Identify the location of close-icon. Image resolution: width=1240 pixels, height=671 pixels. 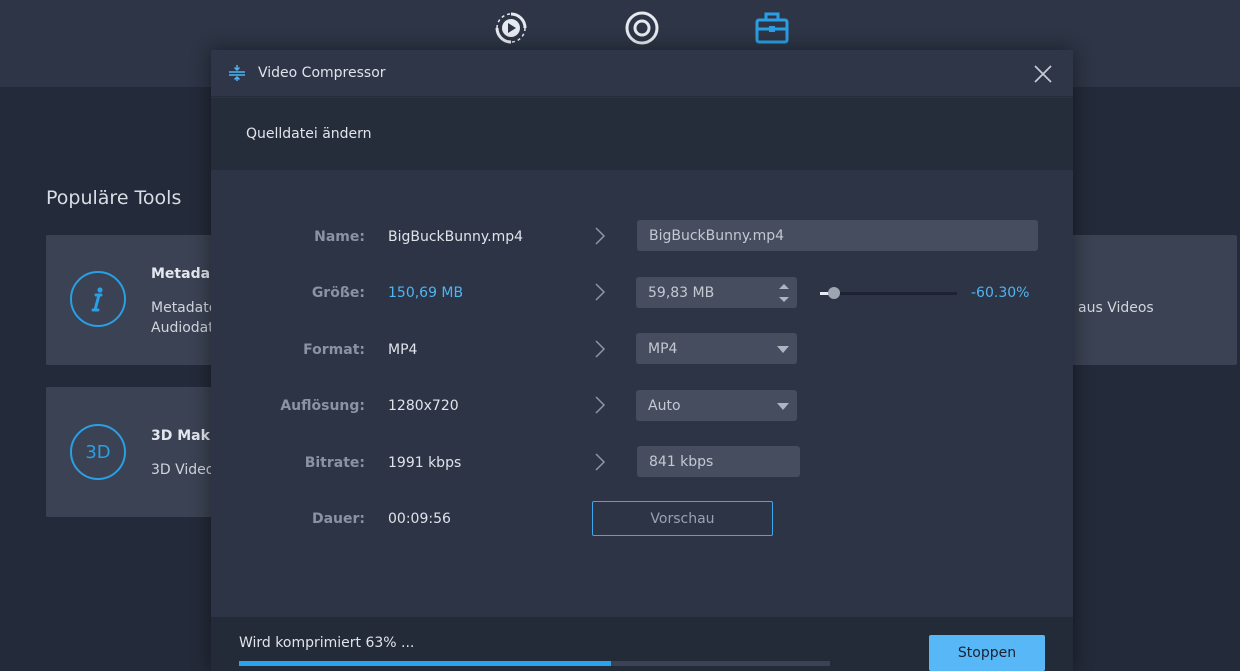
(1043, 74).